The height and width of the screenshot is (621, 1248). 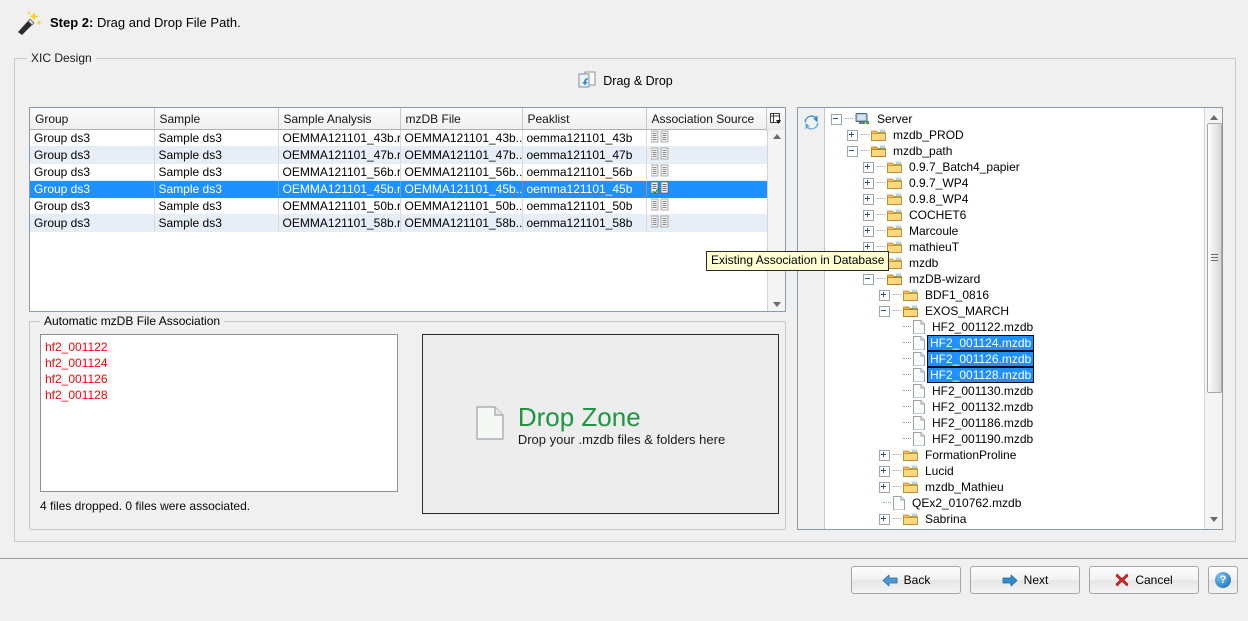 What do you see at coordinates (1014, 487) in the screenshot?
I see `tree-node-mzdb-mathieu: mzdb_Mathieu` at bounding box center [1014, 487].